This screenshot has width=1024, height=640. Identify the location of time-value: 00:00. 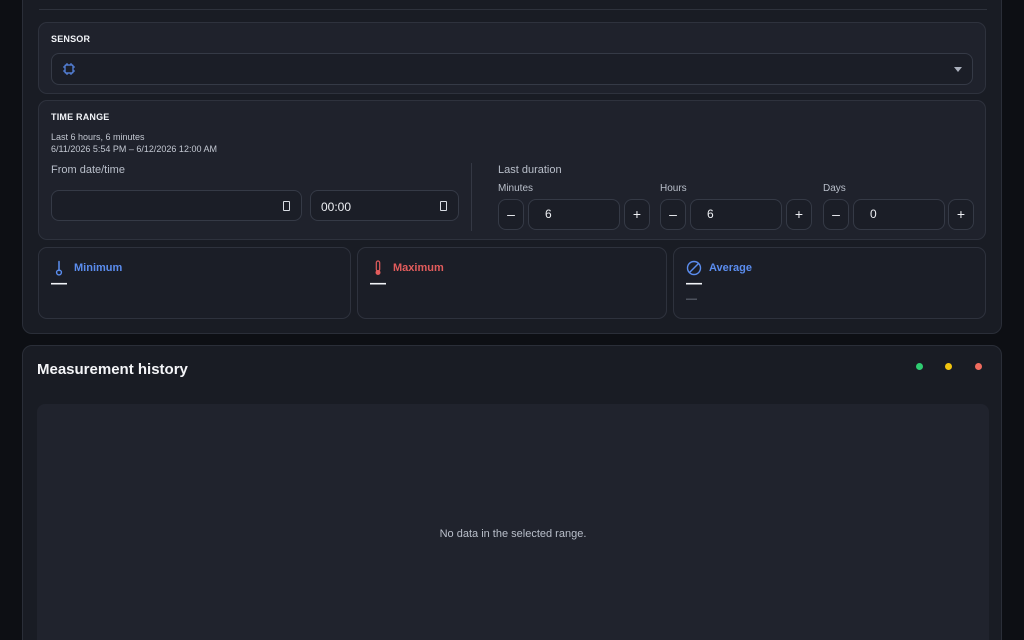
(336, 207).